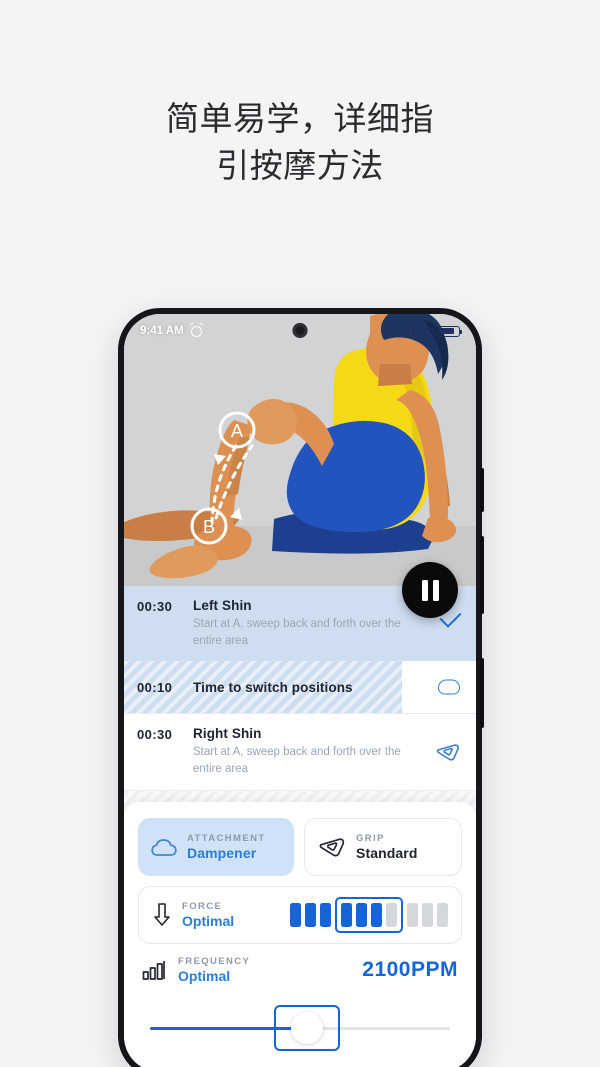 The height and width of the screenshot is (1067, 600). I want to click on frequency-value: Optimal, so click(204, 976).